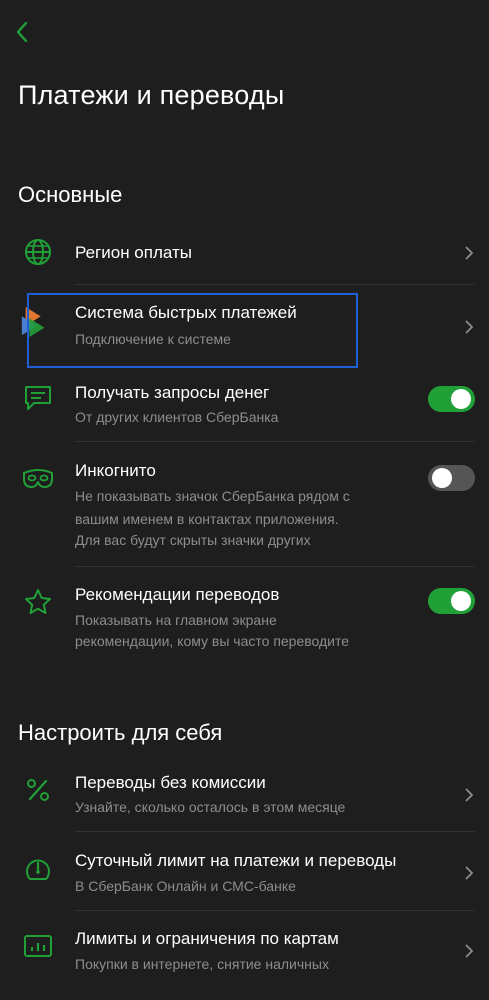 The width and height of the screenshot is (489, 1000). Describe the element at coordinates (153, 339) in the screenshot. I see `row-subtitle: Подключение к системе` at that location.